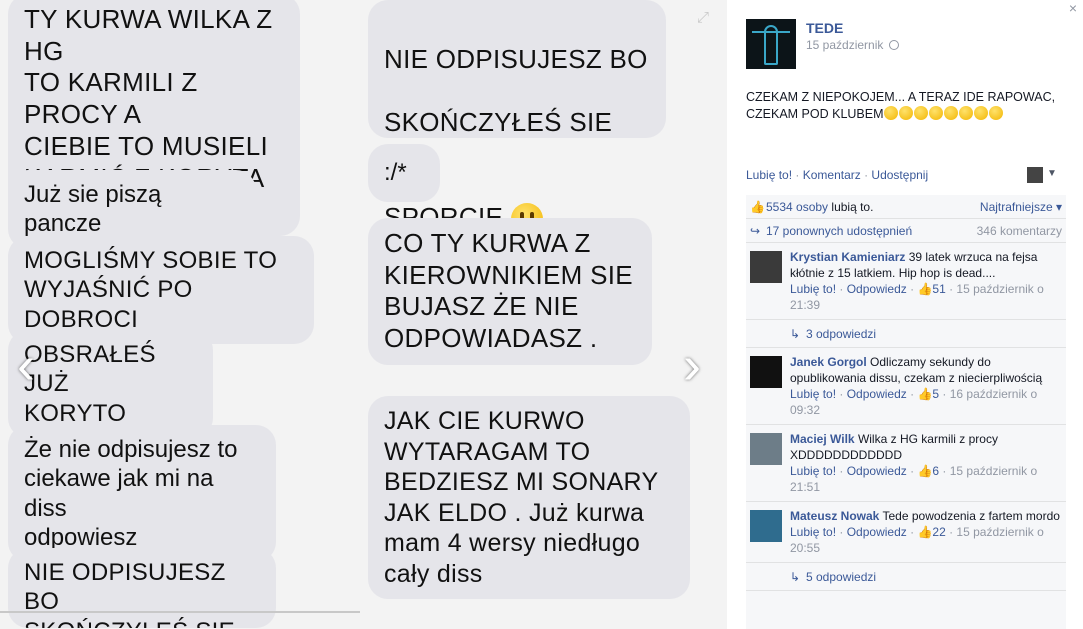 The image size is (1083, 629). What do you see at coordinates (1019, 231) in the screenshot?
I see `comments-count: 346 komentarzy` at bounding box center [1019, 231].